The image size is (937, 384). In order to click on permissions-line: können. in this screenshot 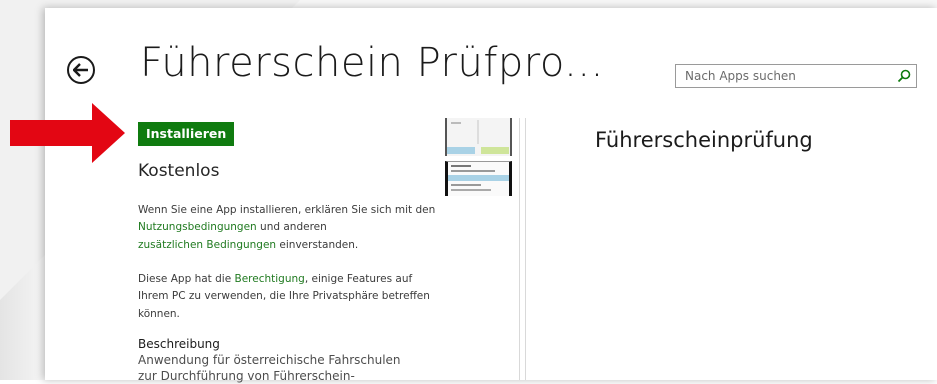, I will do `click(159, 313)`.